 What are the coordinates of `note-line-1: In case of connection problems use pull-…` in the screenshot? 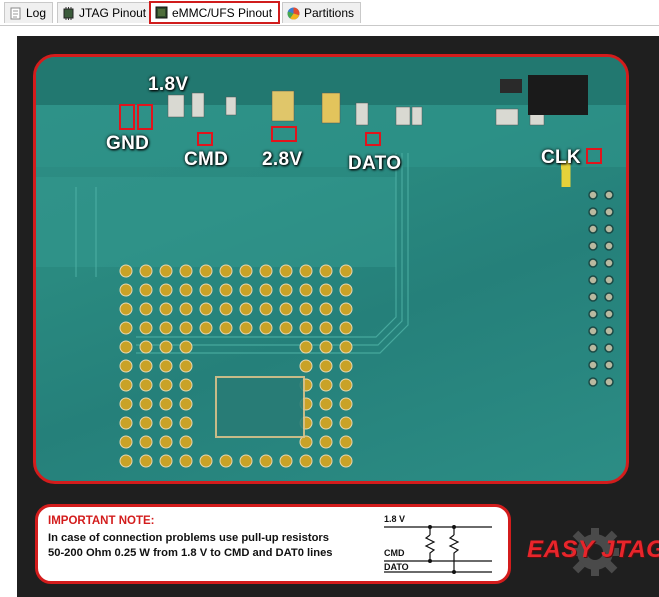 It's located at (188, 538).